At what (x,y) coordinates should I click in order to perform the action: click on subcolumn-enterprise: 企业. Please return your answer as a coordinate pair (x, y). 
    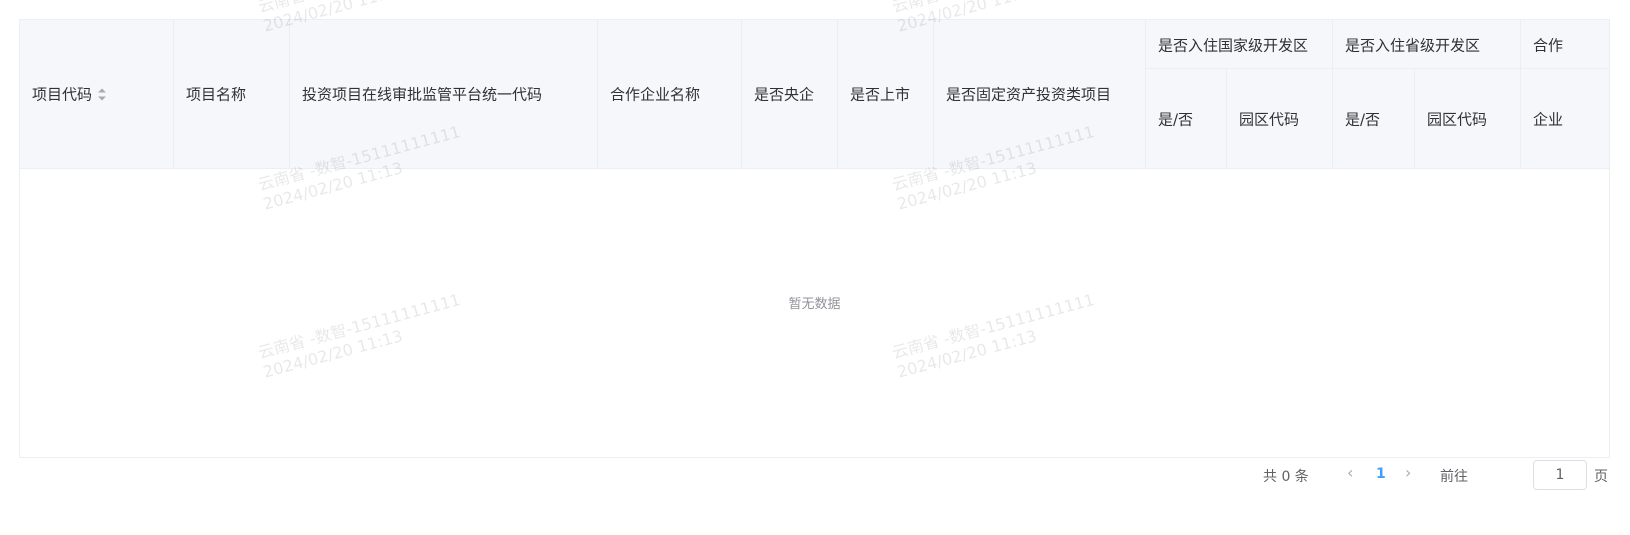
    Looking at the image, I should click on (1565, 118).